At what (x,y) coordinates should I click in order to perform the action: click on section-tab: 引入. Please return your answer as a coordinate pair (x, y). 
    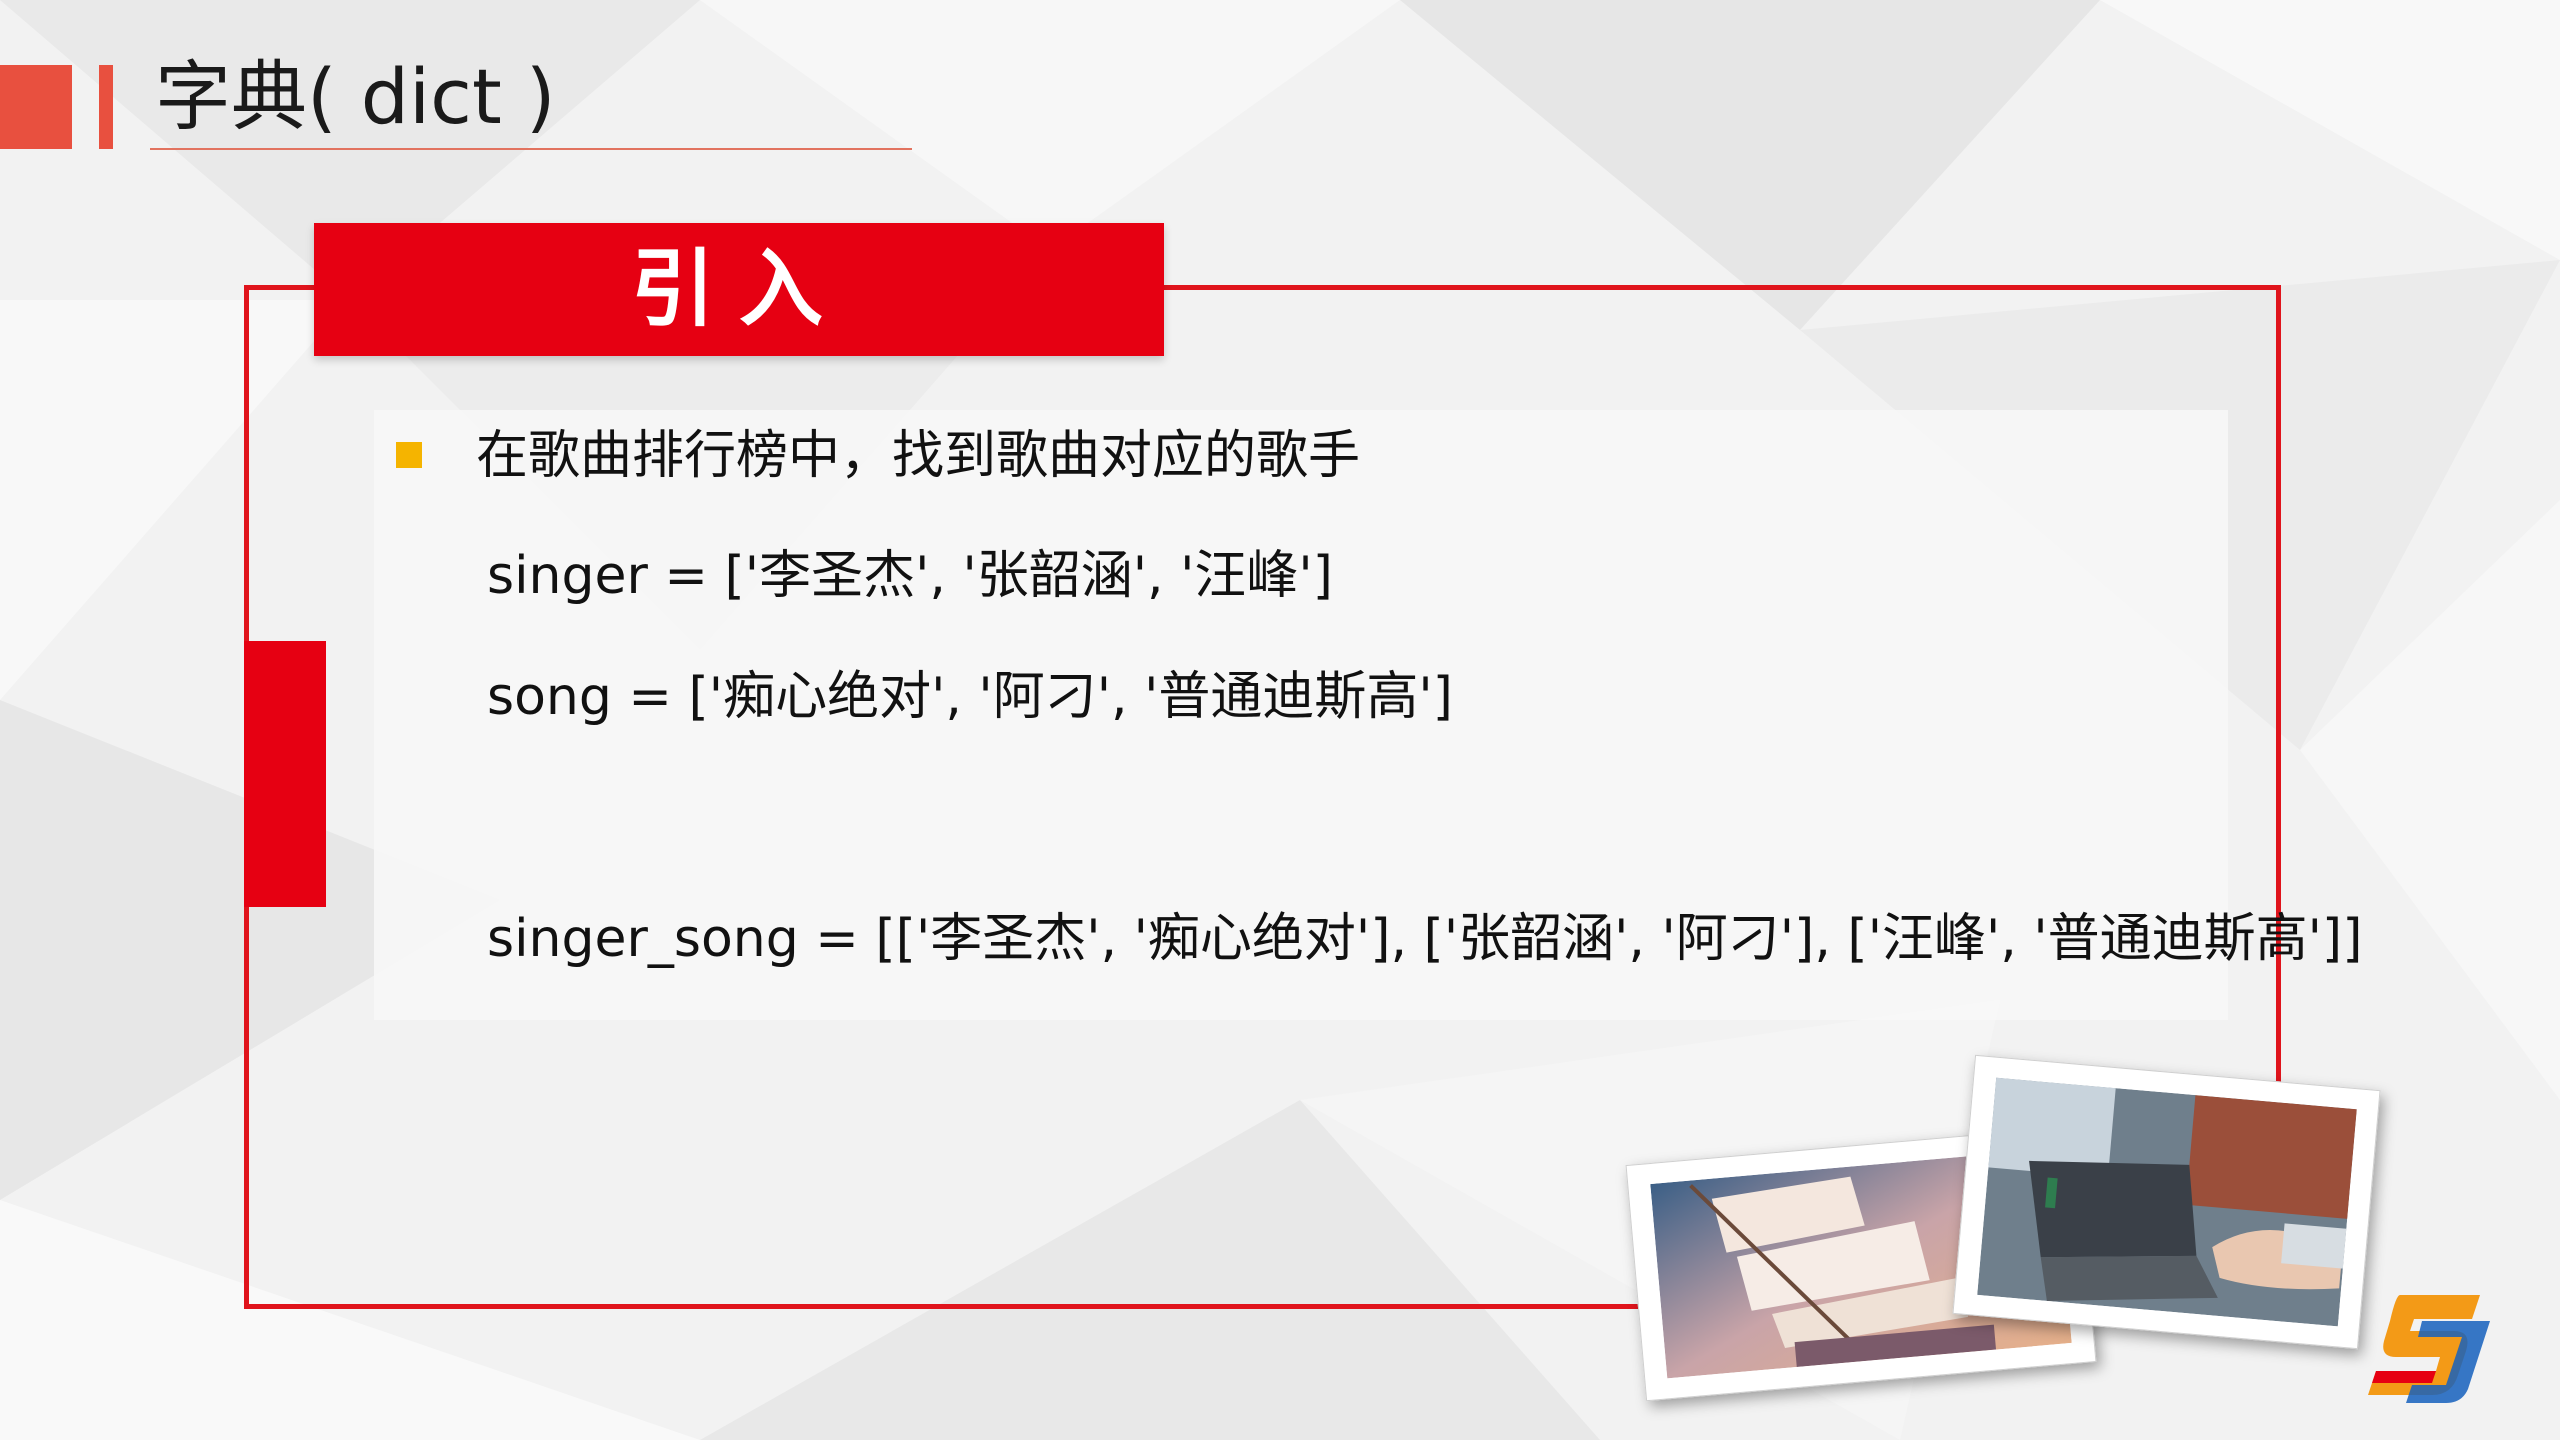
    Looking at the image, I should click on (739, 289).